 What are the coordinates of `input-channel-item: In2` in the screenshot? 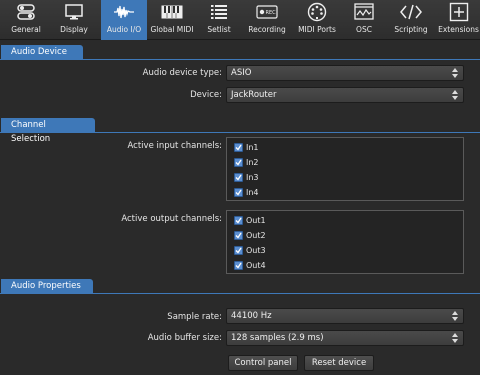 It's located at (246, 162).